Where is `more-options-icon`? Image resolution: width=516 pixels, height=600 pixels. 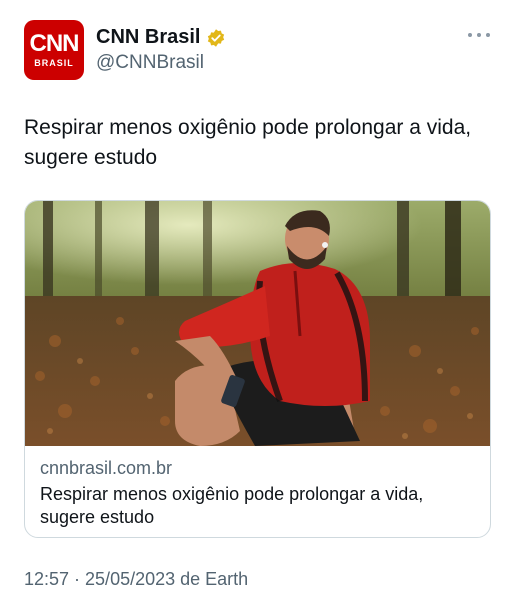 more-options-icon is located at coordinates (479, 35).